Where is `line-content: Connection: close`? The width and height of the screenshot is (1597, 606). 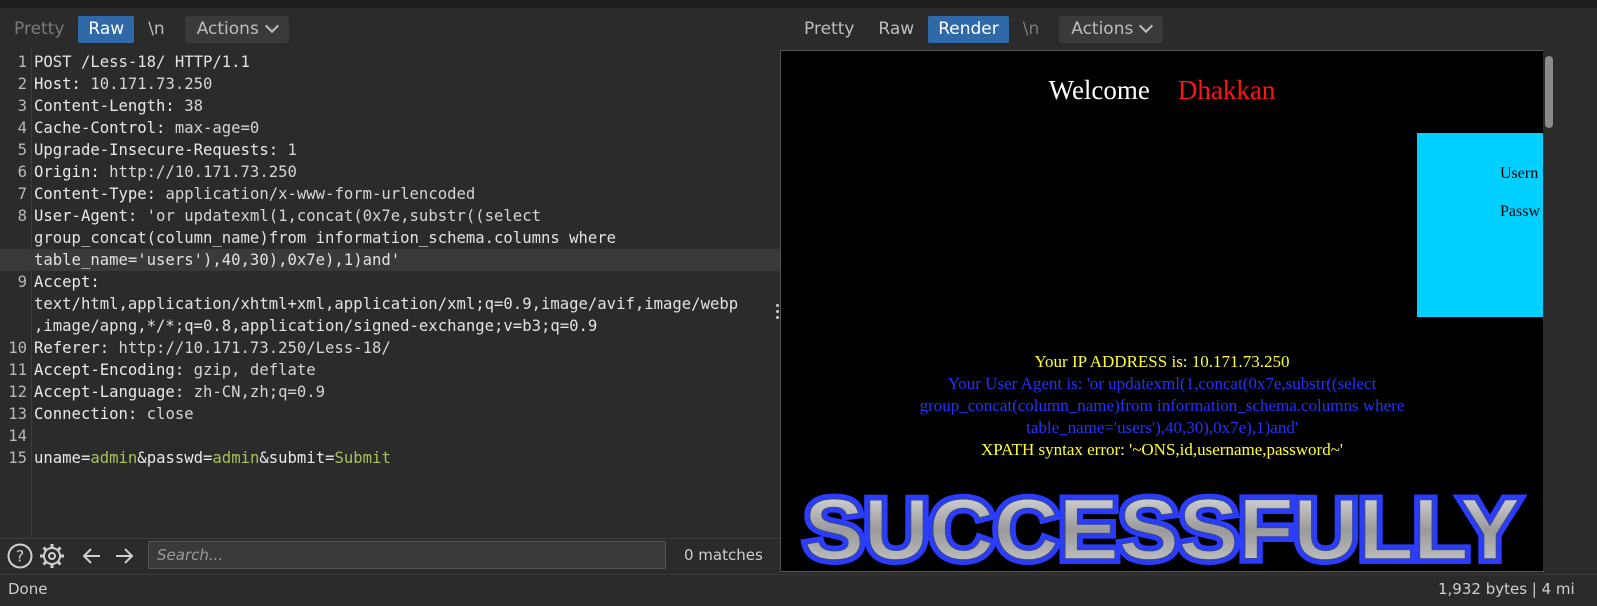 line-content: Connection: close is located at coordinates (114, 414).